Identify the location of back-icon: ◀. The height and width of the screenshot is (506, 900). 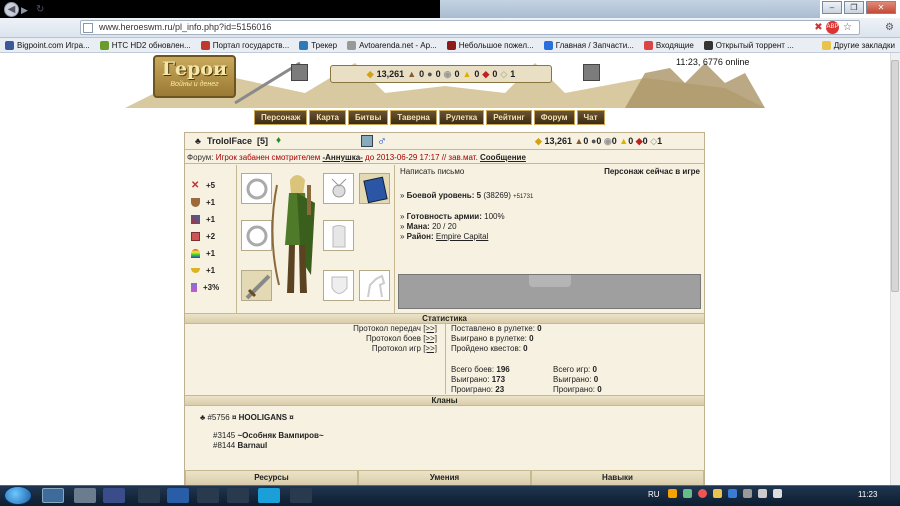
(11, 9).